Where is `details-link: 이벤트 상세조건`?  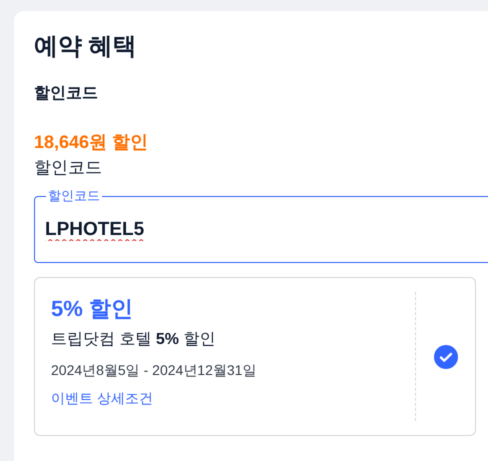 details-link: 이벤트 상세조건 is located at coordinates (102, 398).